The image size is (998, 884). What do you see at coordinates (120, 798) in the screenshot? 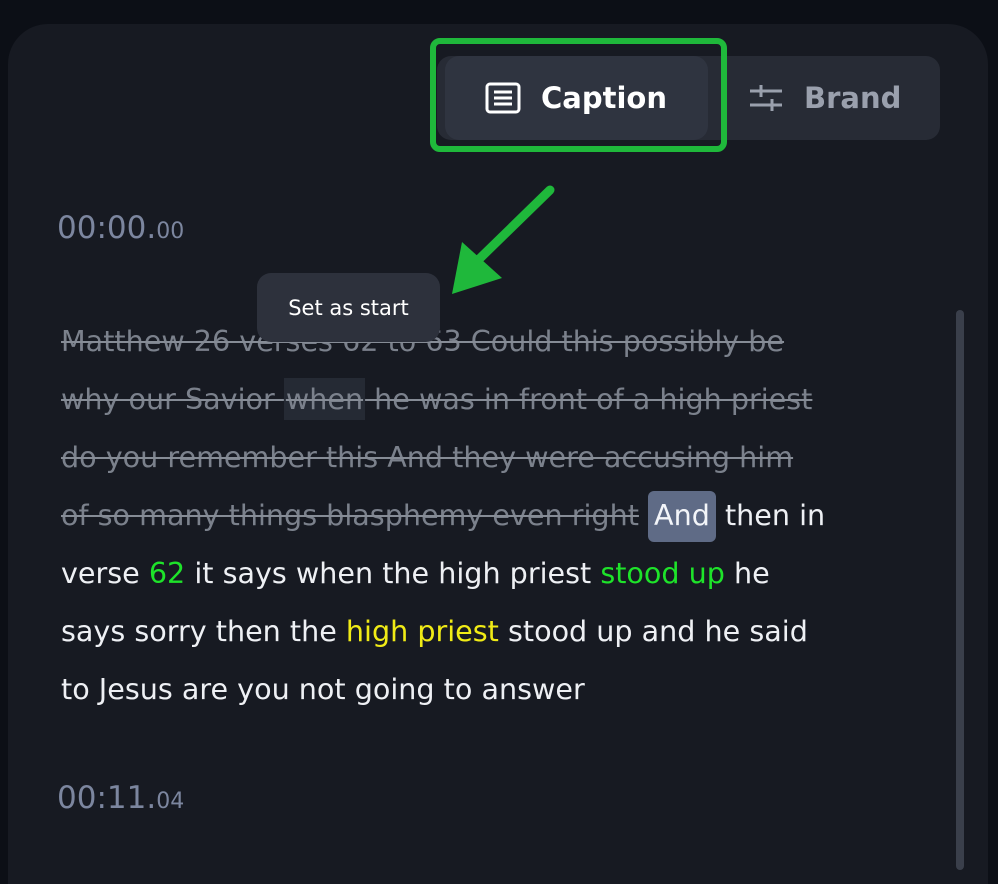
I see `segment-timestamp: 00:11.04` at bounding box center [120, 798].